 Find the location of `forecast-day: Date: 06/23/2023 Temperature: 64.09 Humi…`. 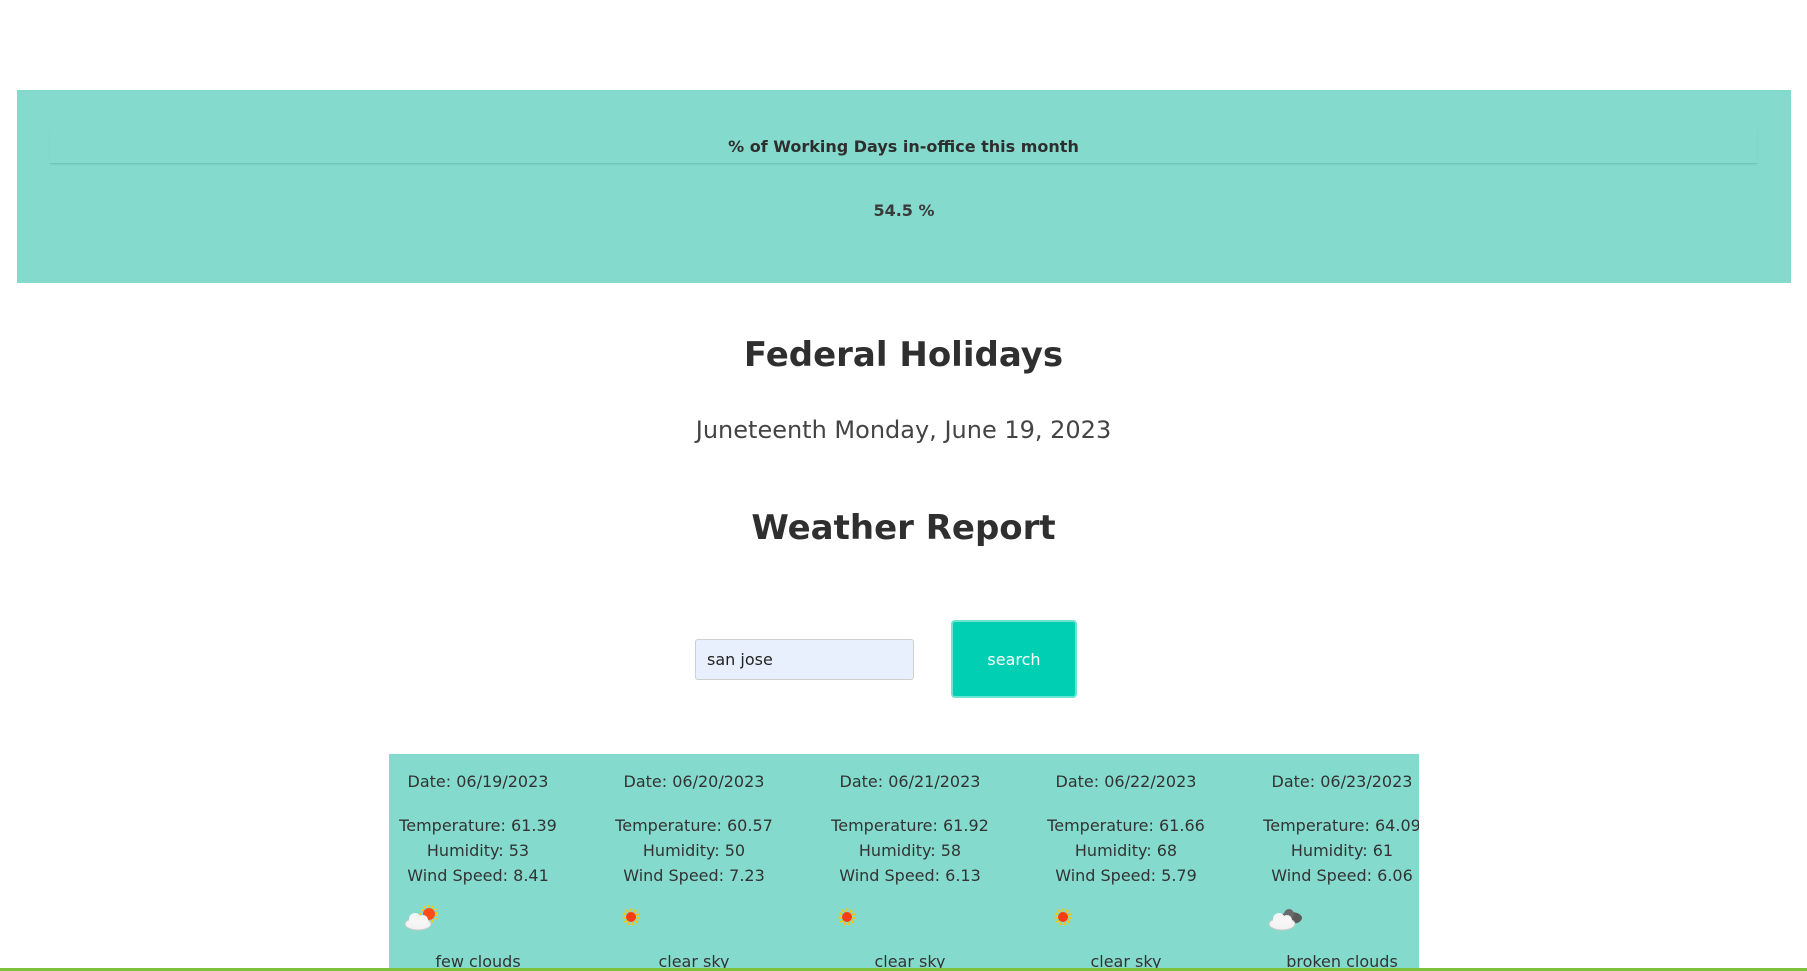

forecast-day: Date: 06/23/2023 Temperature: 64.09 Humi… is located at coordinates (1338, 862).